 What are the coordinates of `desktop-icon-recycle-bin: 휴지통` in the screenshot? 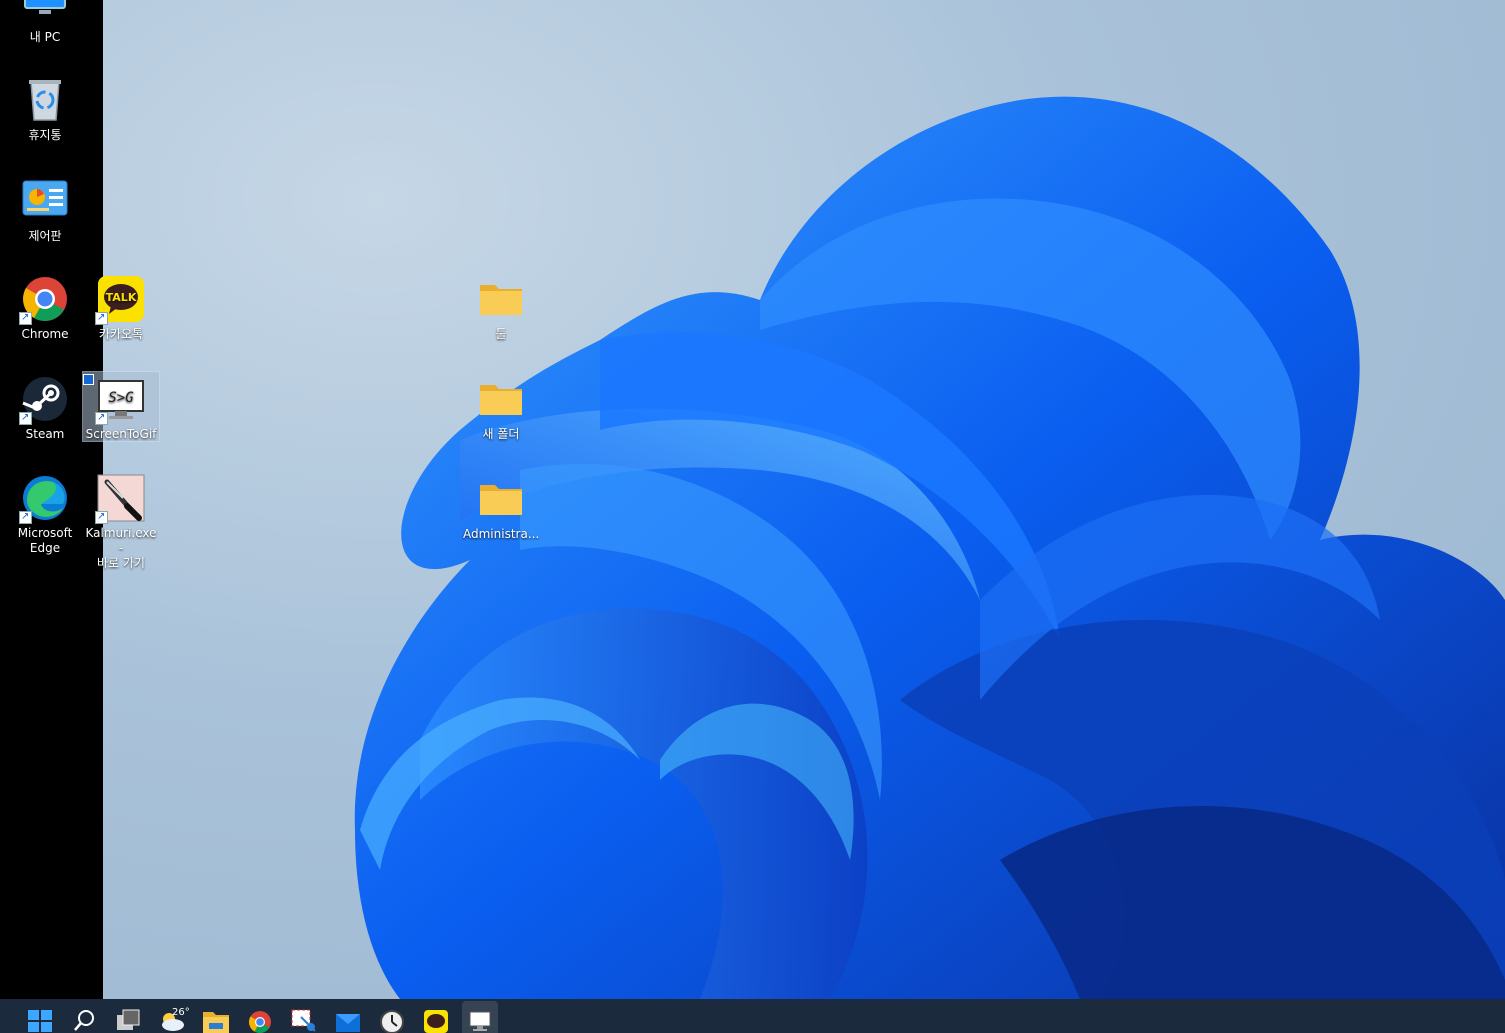 It's located at (45, 109).